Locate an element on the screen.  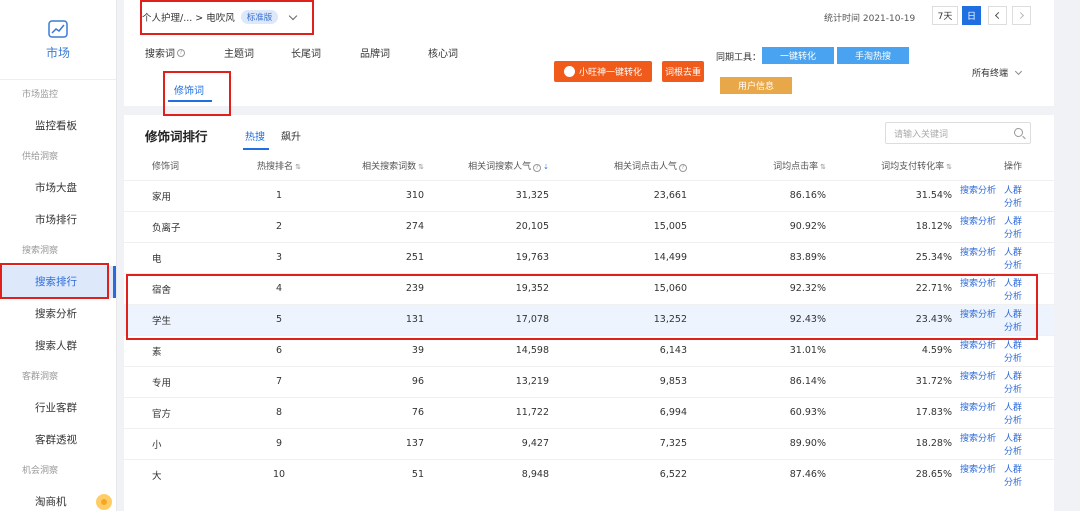
nav-item-search-crowd: 搜索人群 is located at coordinates (58, 346).